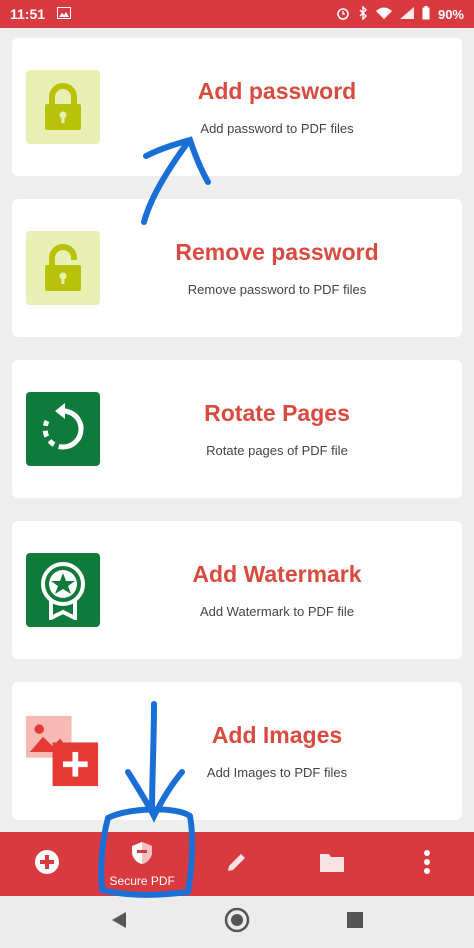 The height and width of the screenshot is (948, 474). I want to click on bluetooth-icon, so click(363, 13).